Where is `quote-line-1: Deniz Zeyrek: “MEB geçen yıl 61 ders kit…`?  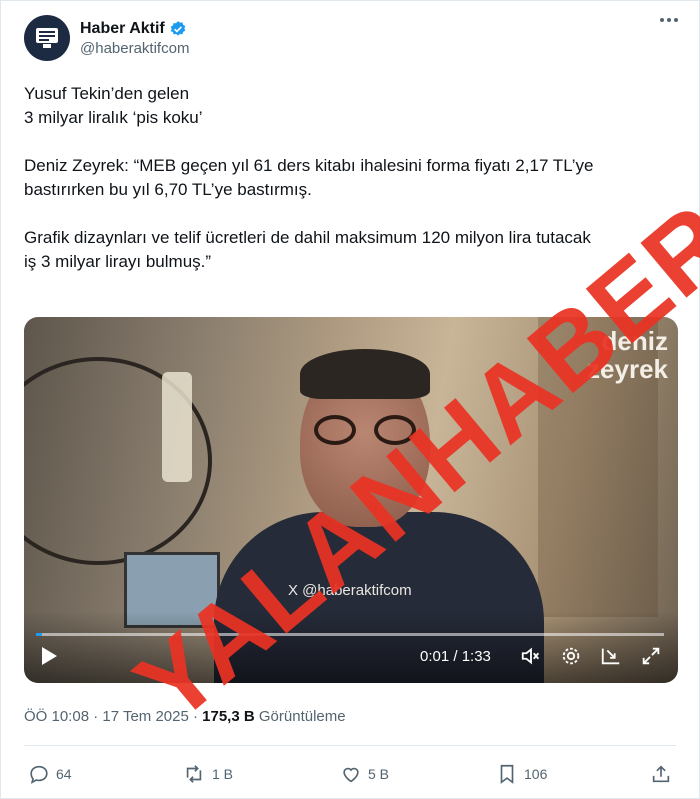 quote-line-1: Deniz Zeyrek: “MEB geçen yıl 61 ders kit… is located at coordinates (309, 165).